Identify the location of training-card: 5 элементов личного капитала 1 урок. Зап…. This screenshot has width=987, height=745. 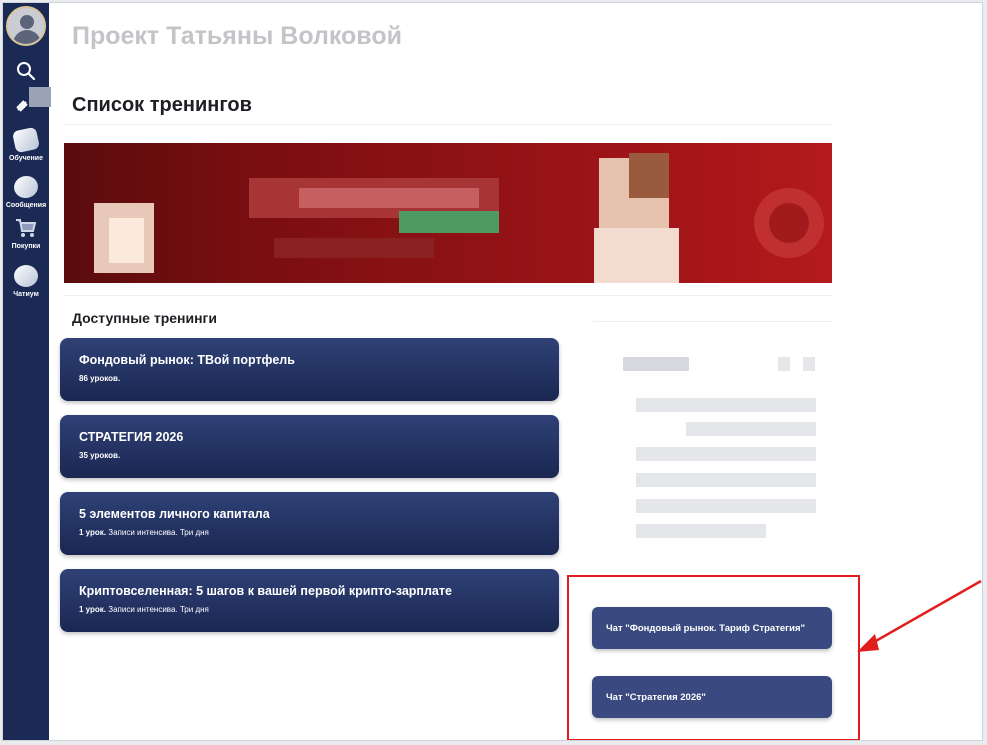
(309, 523).